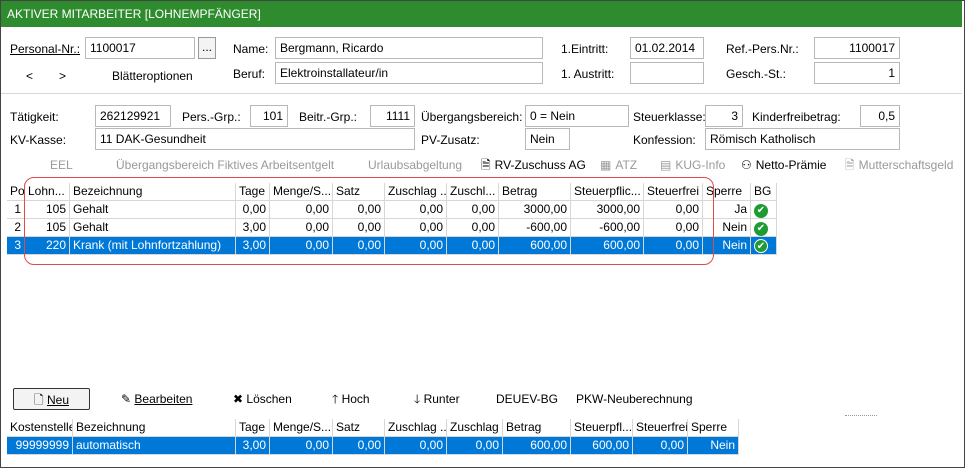  What do you see at coordinates (409, 48) in the screenshot?
I see `name-field: Bergmann, Ricardo` at bounding box center [409, 48].